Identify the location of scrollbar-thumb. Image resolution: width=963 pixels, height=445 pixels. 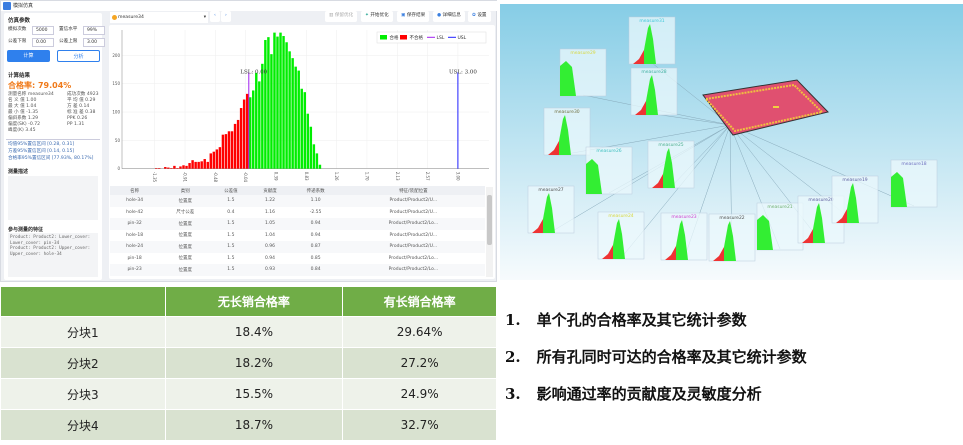
(489, 220).